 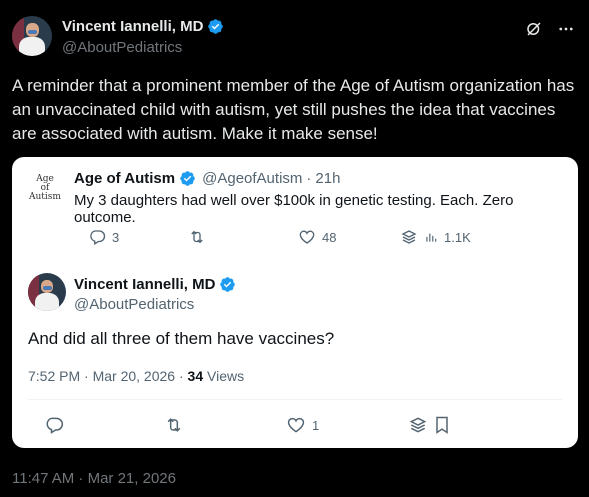 I want to click on reply-author-row: Vincent Iannelli, MD, so click(x=155, y=284).